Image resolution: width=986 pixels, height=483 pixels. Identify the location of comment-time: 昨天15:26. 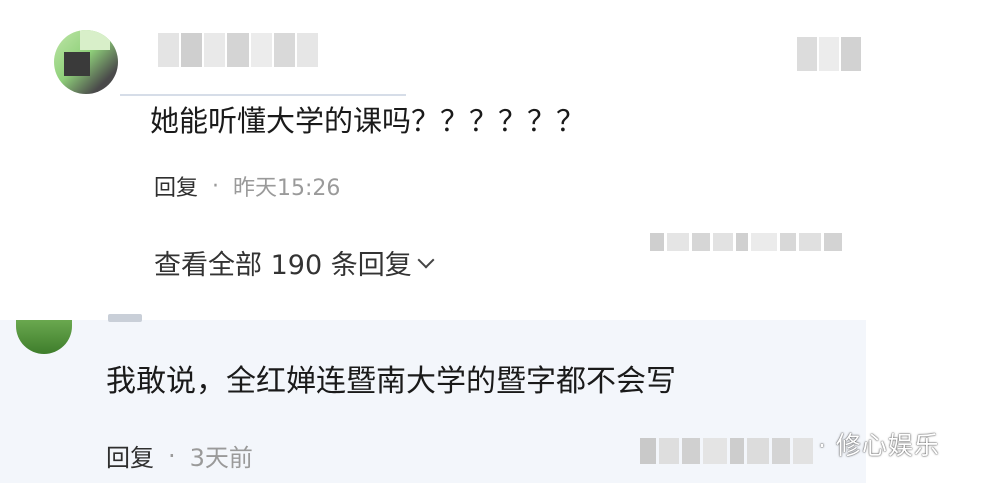
(287, 188).